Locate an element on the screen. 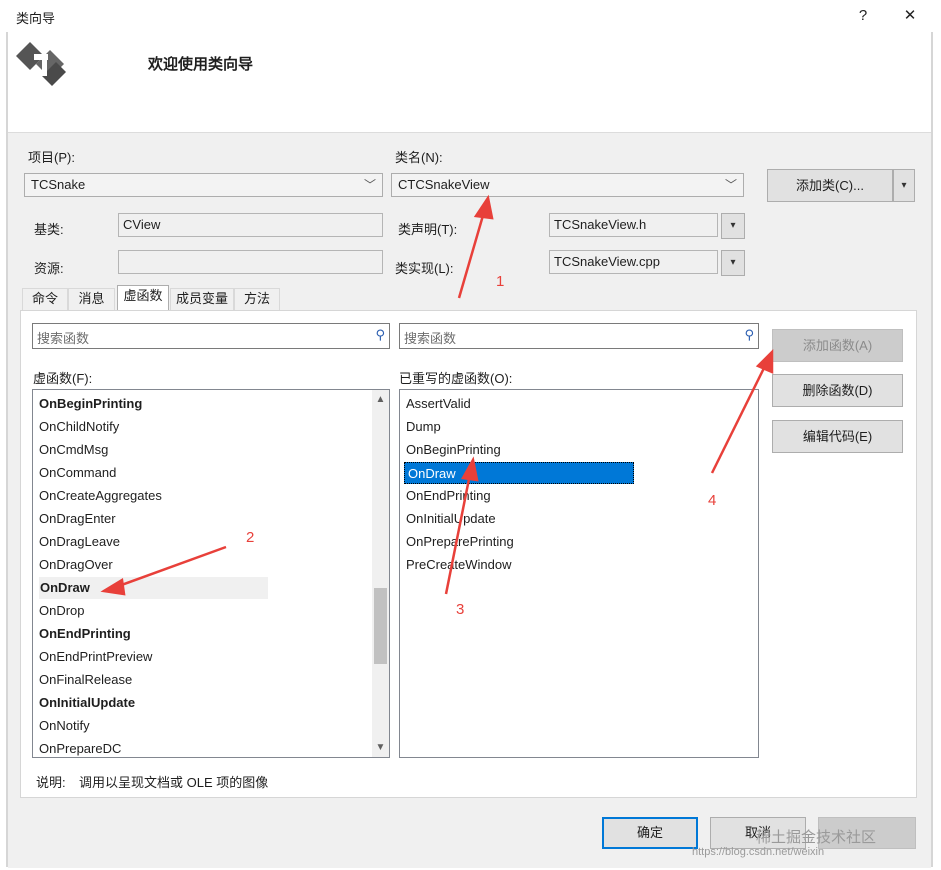 The height and width of the screenshot is (870, 941). close-button: ✕ is located at coordinates (910, 16).